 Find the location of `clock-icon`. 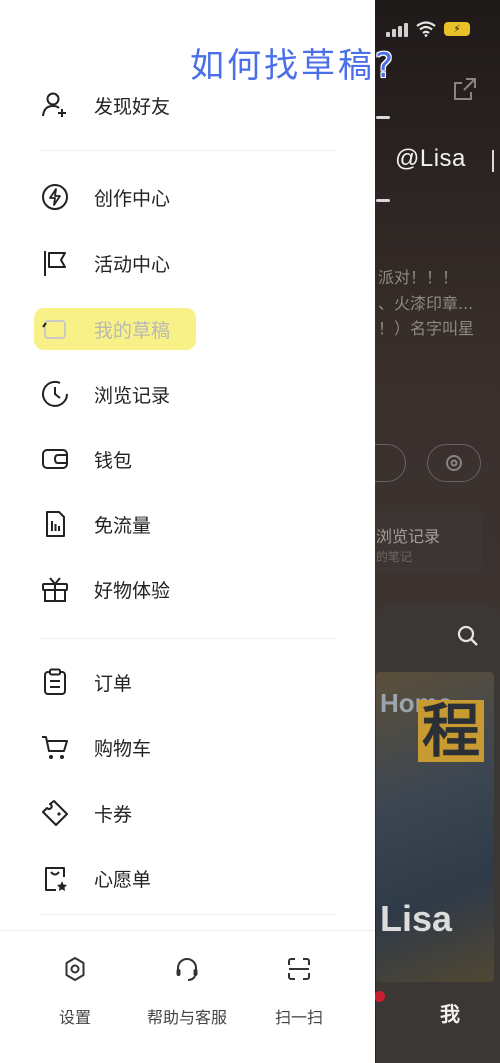

clock-icon is located at coordinates (55, 394).